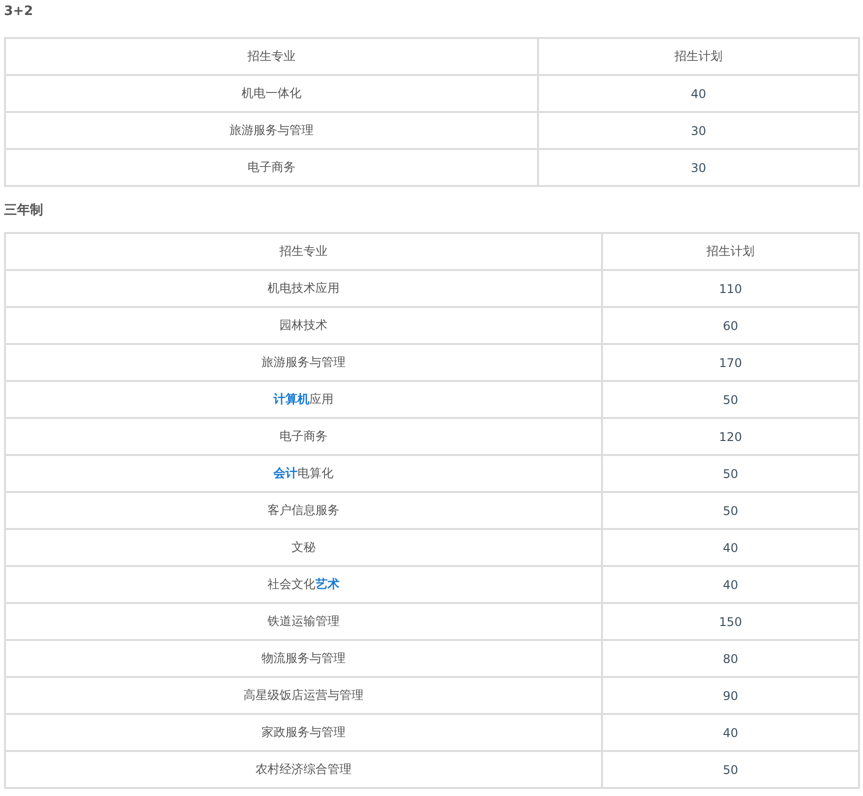 This screenshot has width=863, height=796. What do you see at coordinates (322, 399) in the screenshot?
I see `cell-text: 应用` at bounding box center [322, 399].